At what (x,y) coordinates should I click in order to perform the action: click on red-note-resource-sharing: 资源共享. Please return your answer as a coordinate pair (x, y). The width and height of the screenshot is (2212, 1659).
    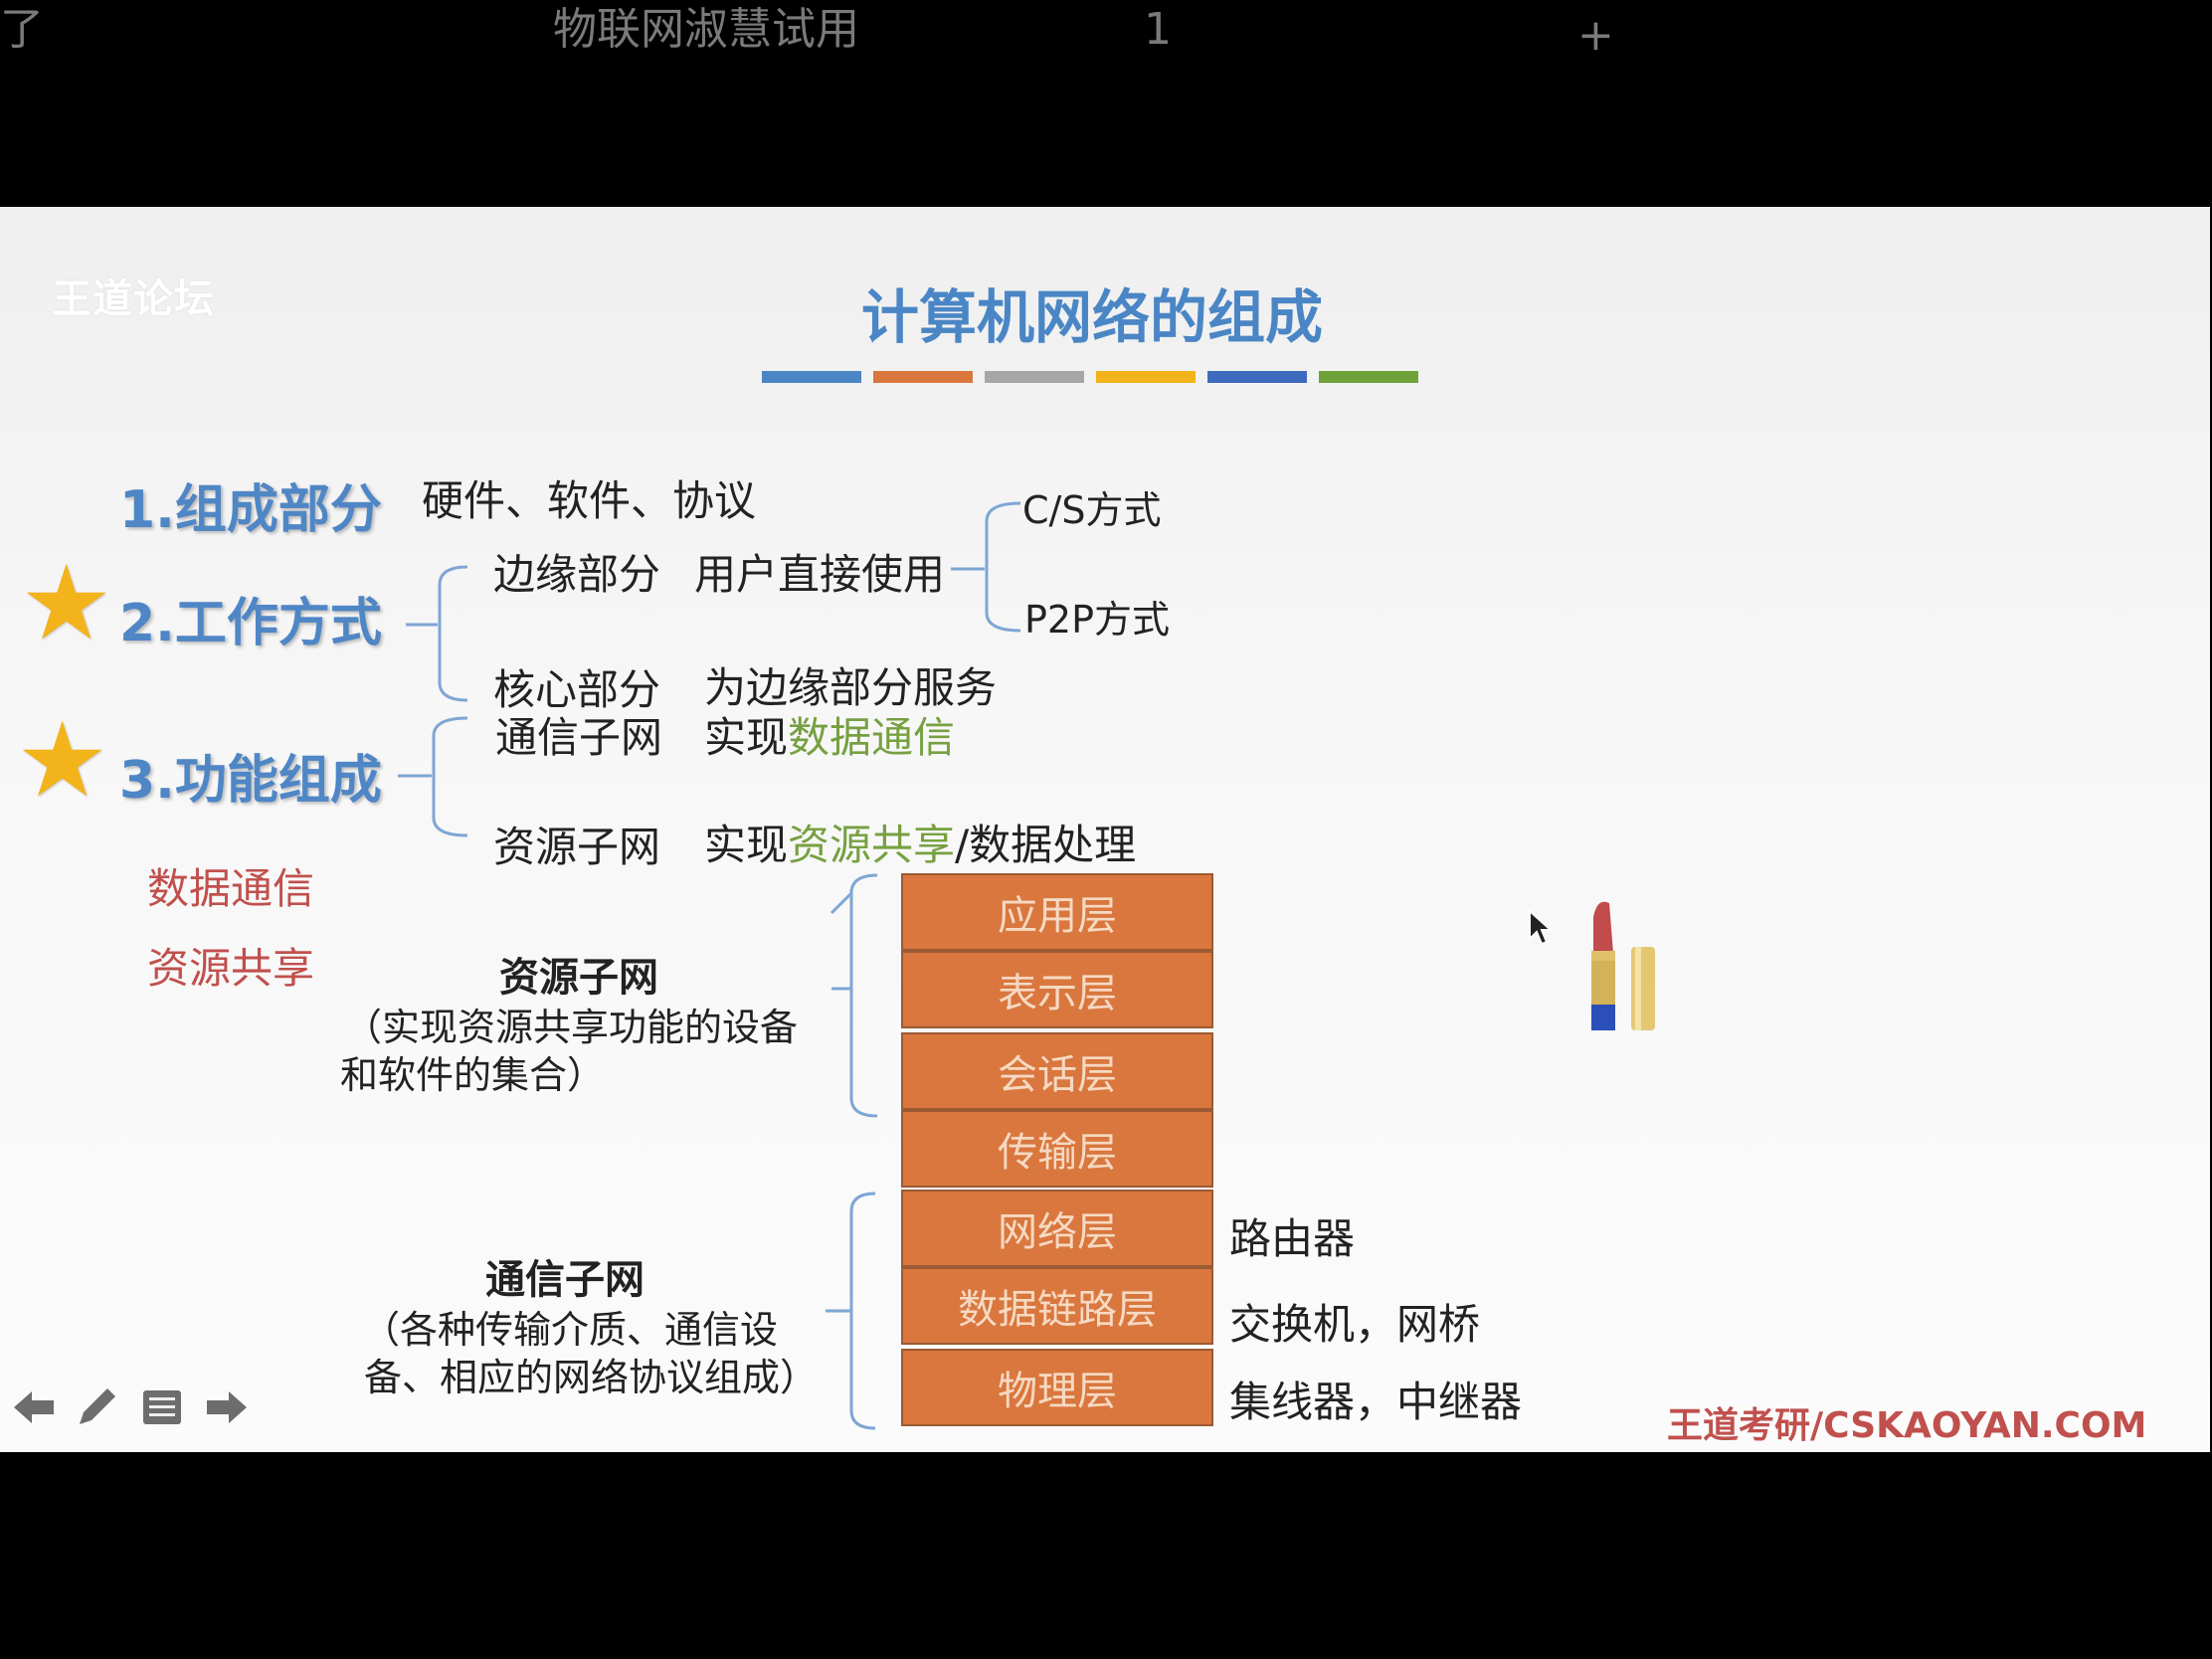
    Looking at the image, I should click on (231, 968).